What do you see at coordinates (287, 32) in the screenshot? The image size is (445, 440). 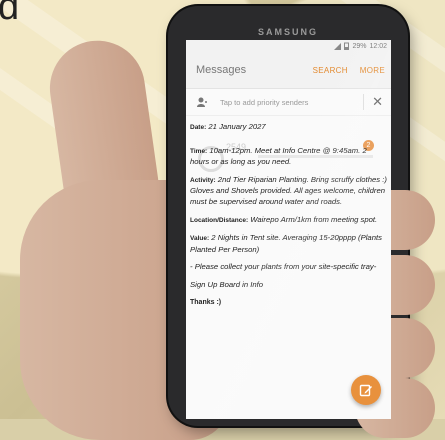 I see `phone-brand: SAMSUNG` at bounding box center [287, 32].